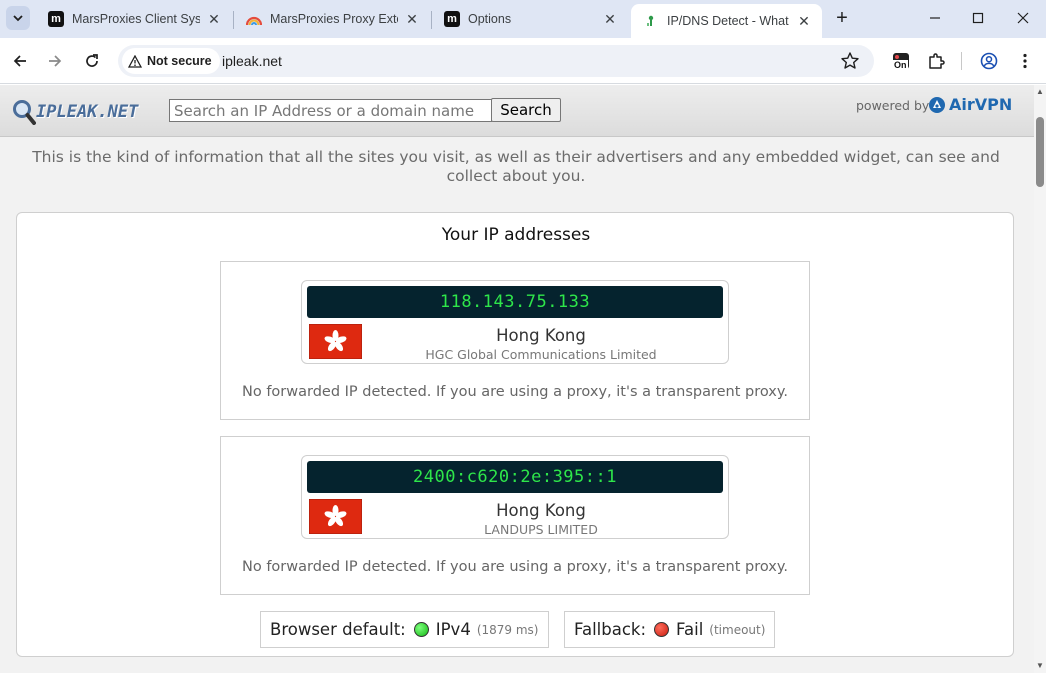 The image size is (1046, 673). What do you see at coordinates (421, 629) in the screenshot?
I see `green-status-dot-icon` at bounding box center [421, 629].